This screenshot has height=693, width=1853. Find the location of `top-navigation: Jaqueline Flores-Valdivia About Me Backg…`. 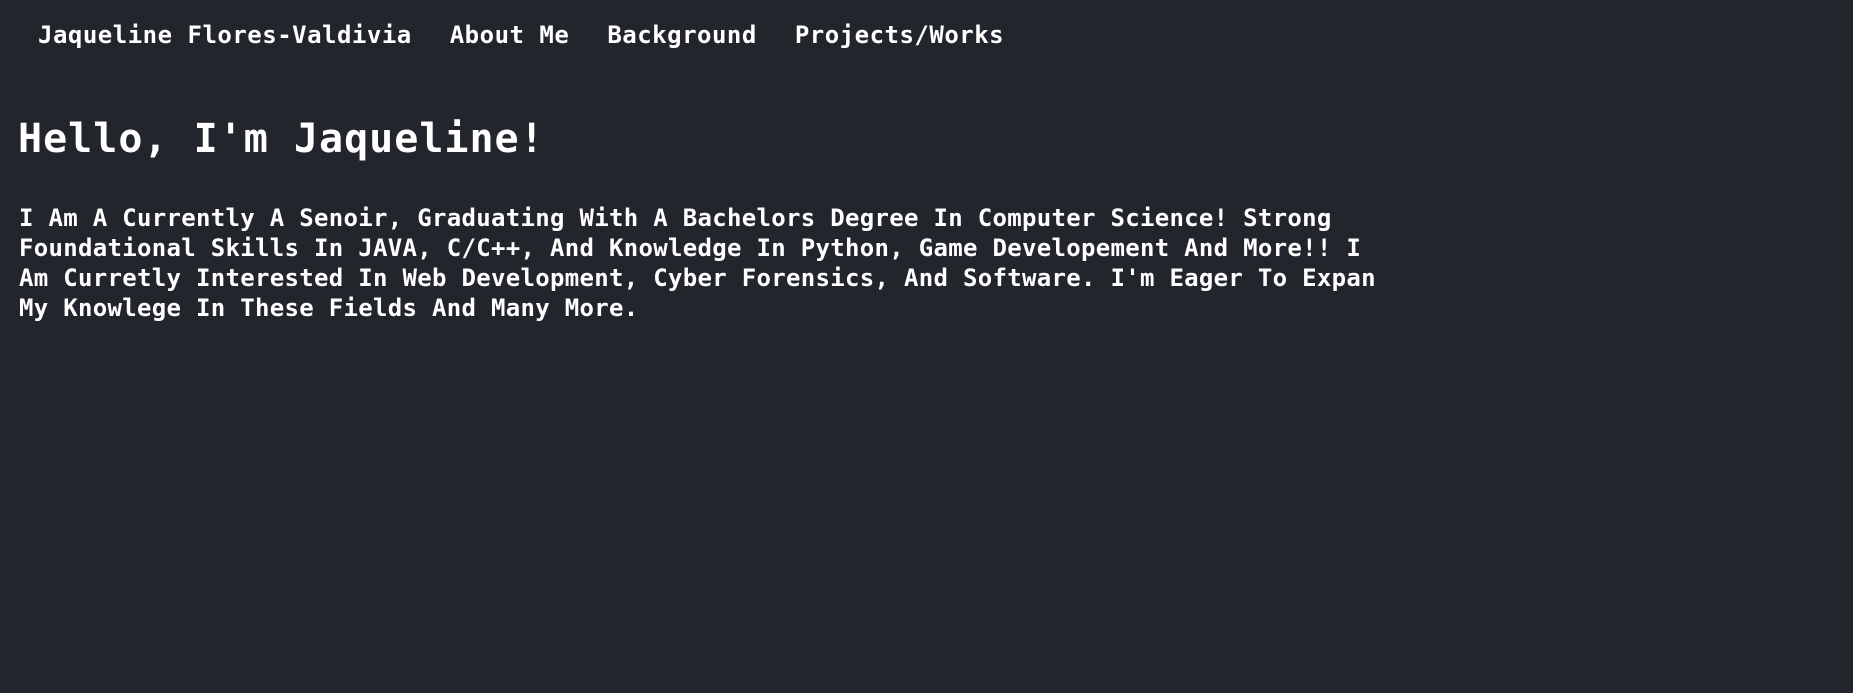

top-navigation: Jaqueline Flores-Valdivia About Me Backg… is located at coordinates (521, 35).